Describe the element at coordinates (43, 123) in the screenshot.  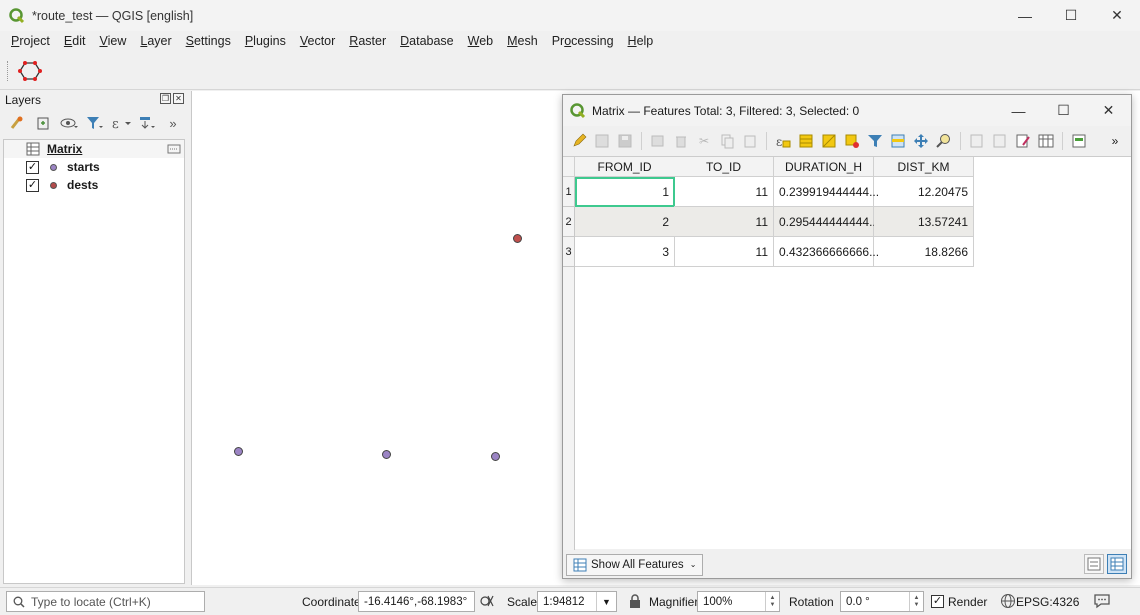
I see `add-group-icon` at that location.